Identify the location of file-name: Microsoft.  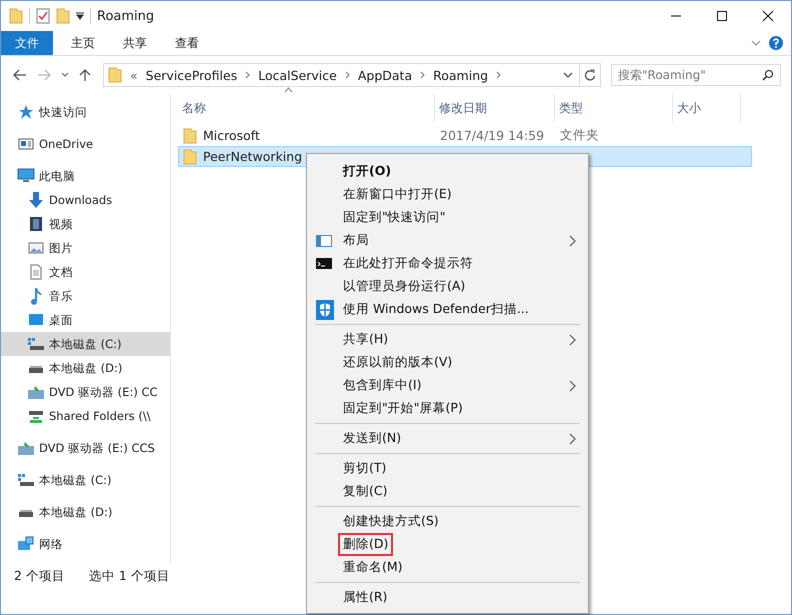
(231, 135).